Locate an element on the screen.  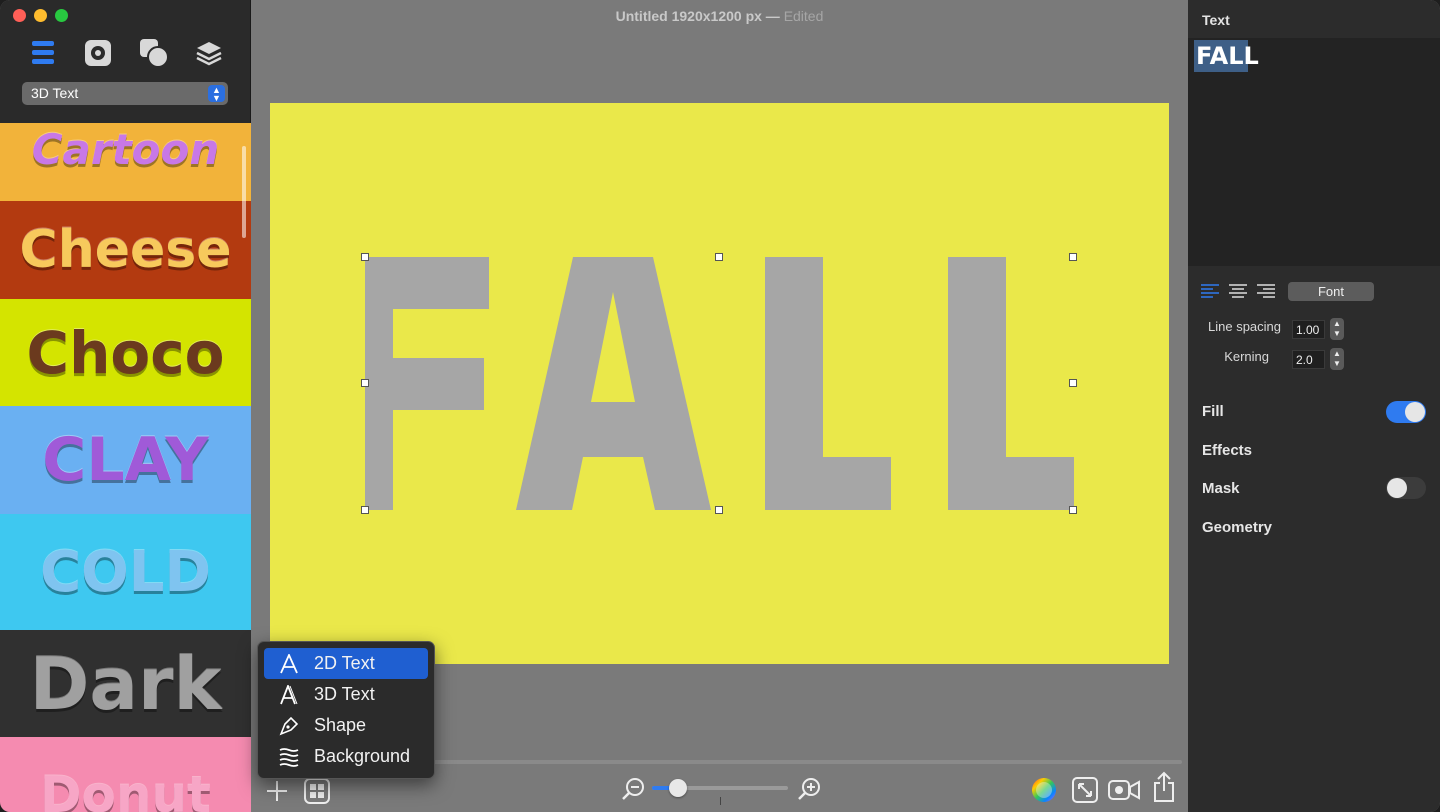
fill-section: Fill is located at coordinates (1213, 411).